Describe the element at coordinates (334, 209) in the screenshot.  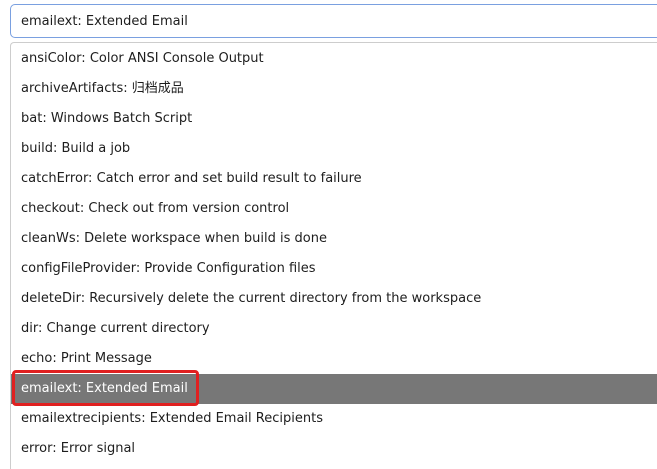
I see `option-checkout: checkout: Check out from version control` at that location.